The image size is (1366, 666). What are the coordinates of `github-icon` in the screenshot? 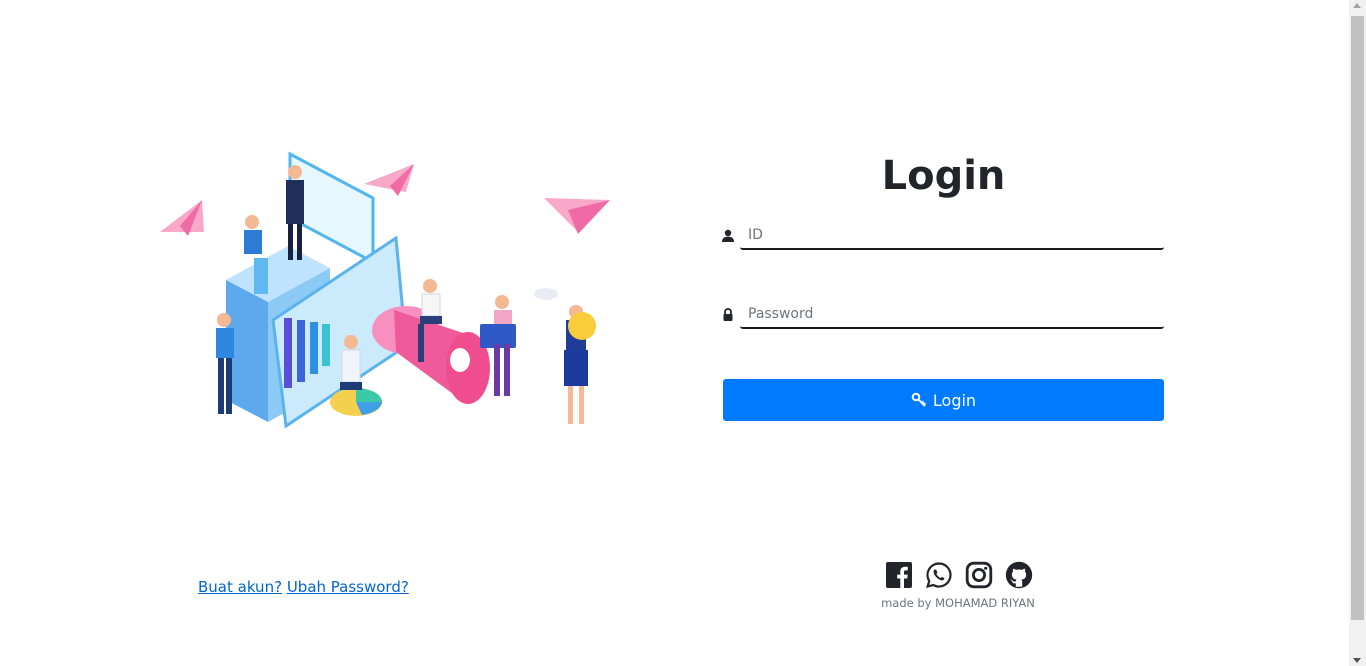 It's located at (1019, 575).